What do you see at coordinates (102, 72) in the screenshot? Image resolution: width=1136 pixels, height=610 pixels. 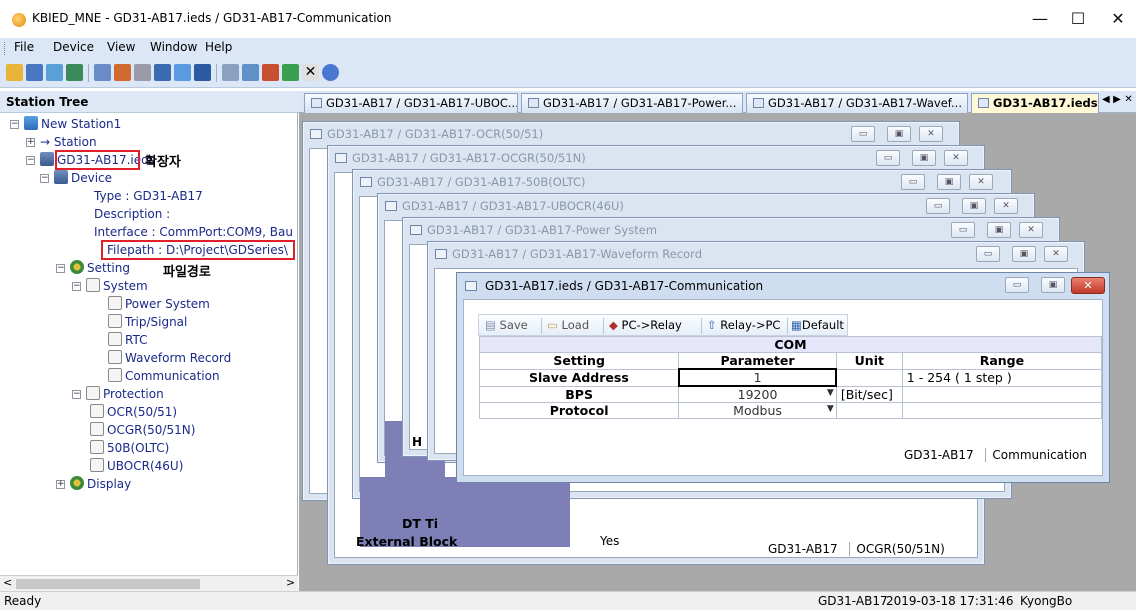 I see `list-icon` at bounding box center [102, 72].